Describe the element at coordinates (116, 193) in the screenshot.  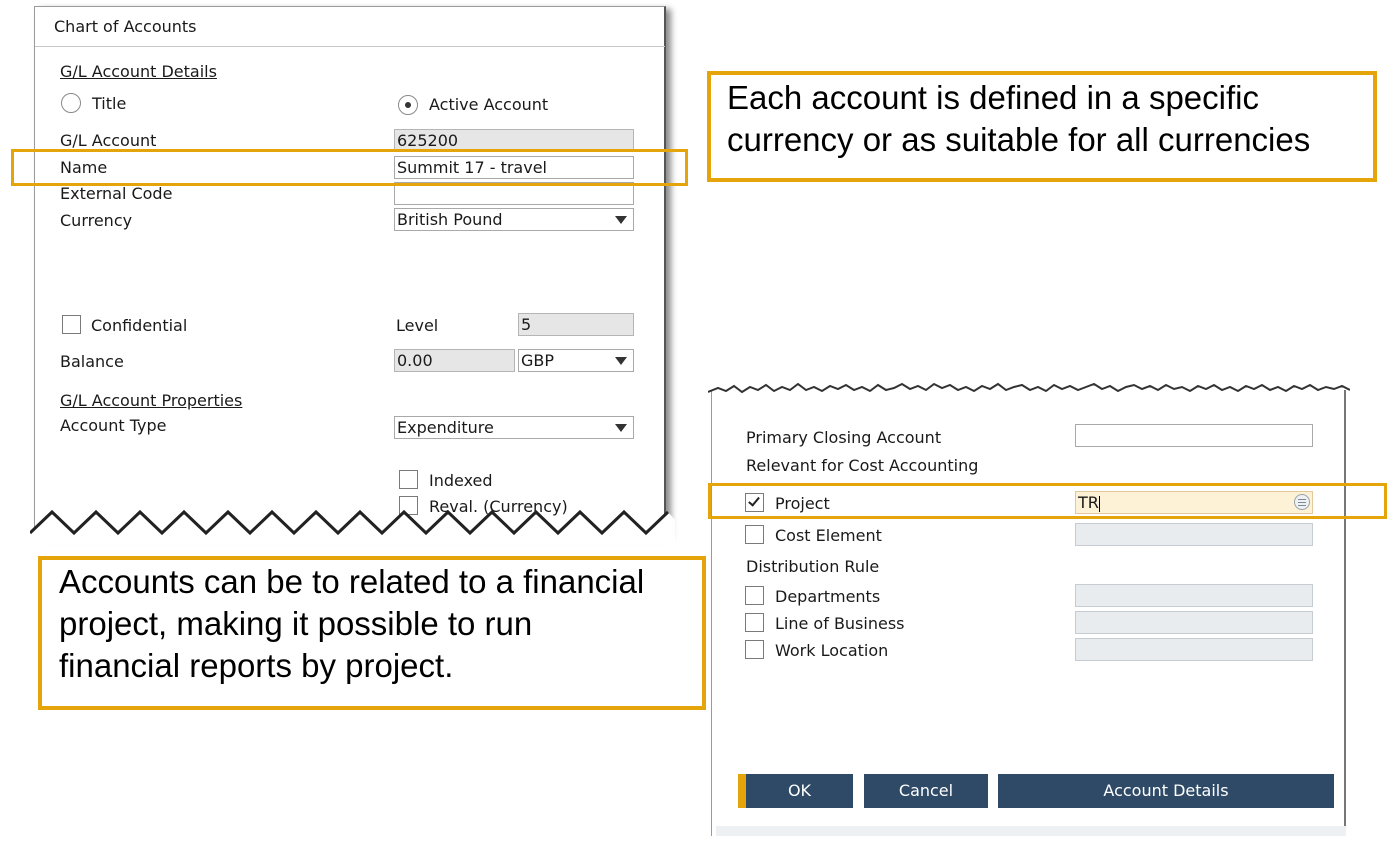
I see `external-code-label: External Code` at that location.